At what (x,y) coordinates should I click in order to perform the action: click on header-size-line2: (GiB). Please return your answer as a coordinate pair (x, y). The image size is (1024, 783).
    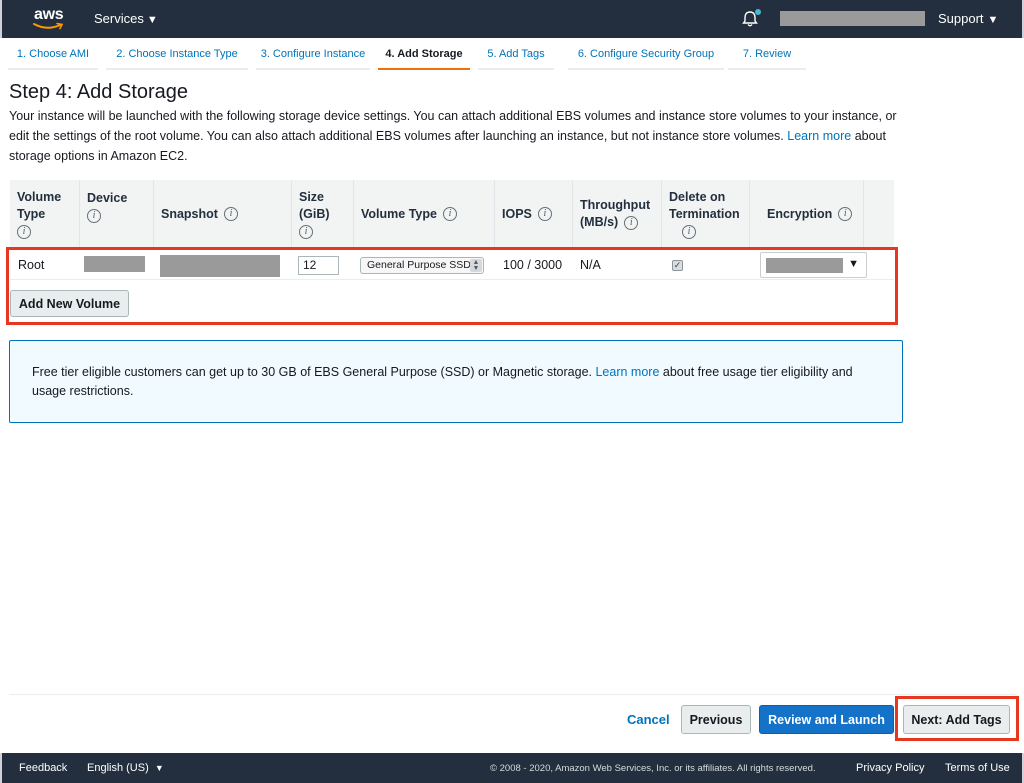
    Looking at the image, I should click on (314, 214).